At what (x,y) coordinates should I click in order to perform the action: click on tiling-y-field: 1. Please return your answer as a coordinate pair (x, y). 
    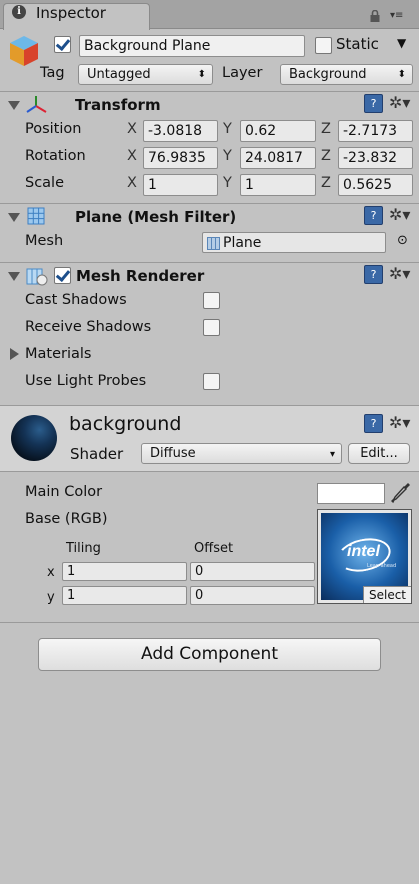
    Looking at the image, I should click on (124, 595).